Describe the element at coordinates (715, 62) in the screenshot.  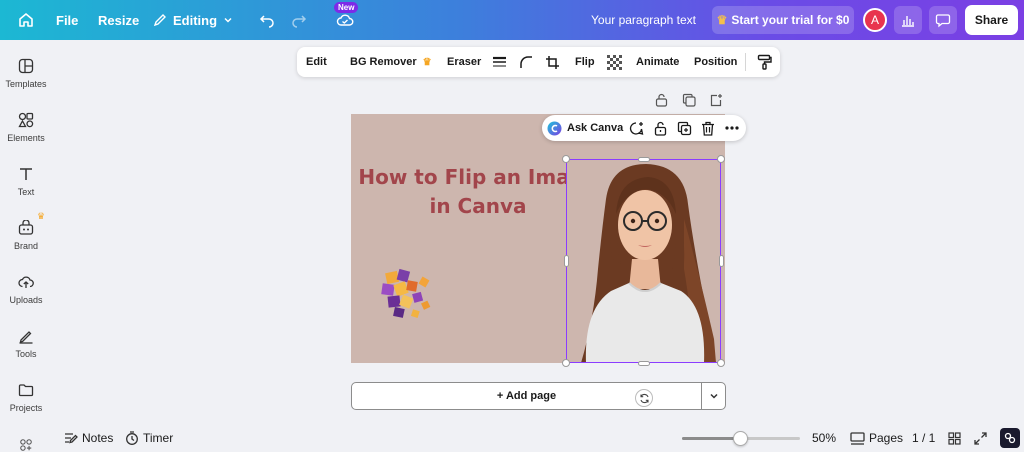
I see `position-button: Position` at that location.